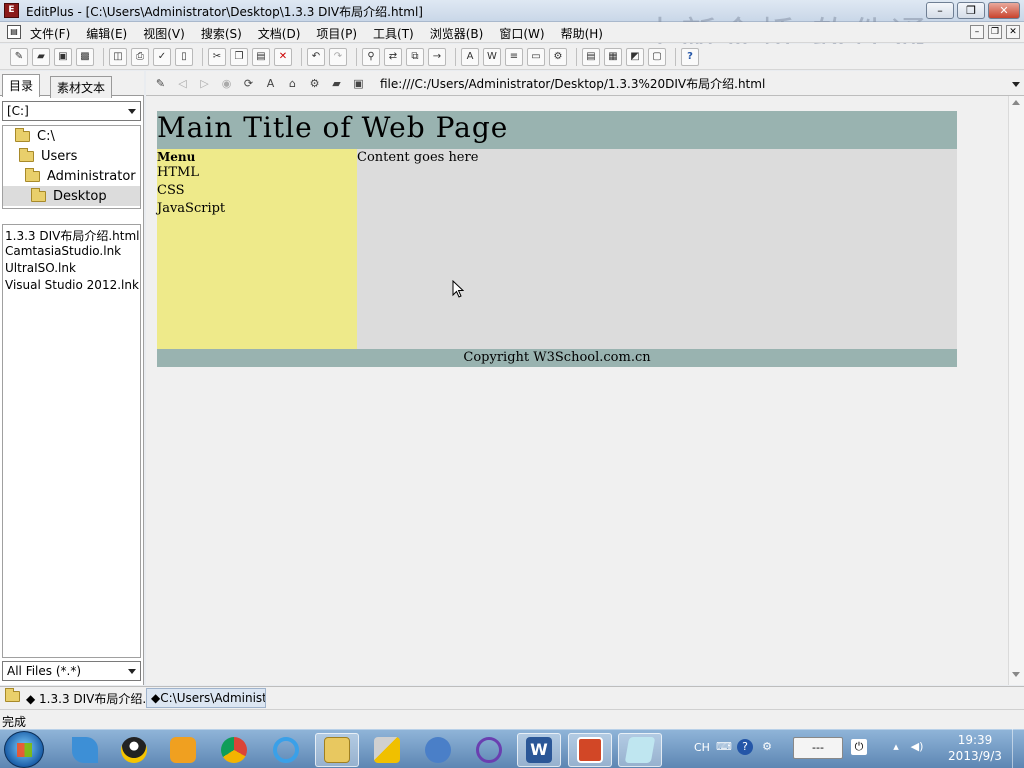  What do you see at coordinates (160, 83) in the screenshot?
I see `pen-icon: ✎` at bounding box center [160, 83].